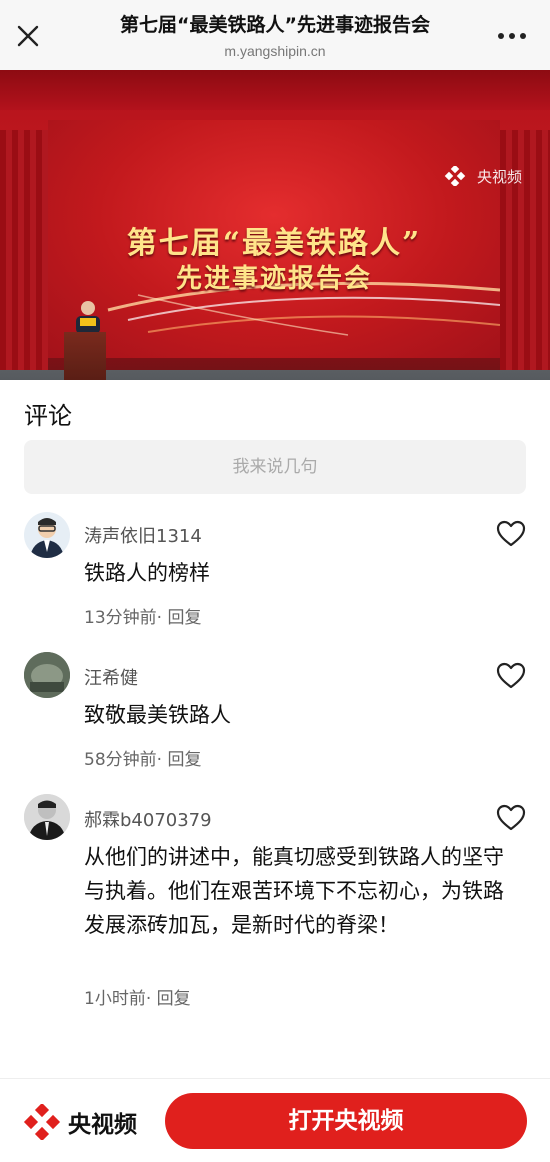 This screenshot has width=550, height=1162. I want to click on speaker-figure, so click(88, 317).